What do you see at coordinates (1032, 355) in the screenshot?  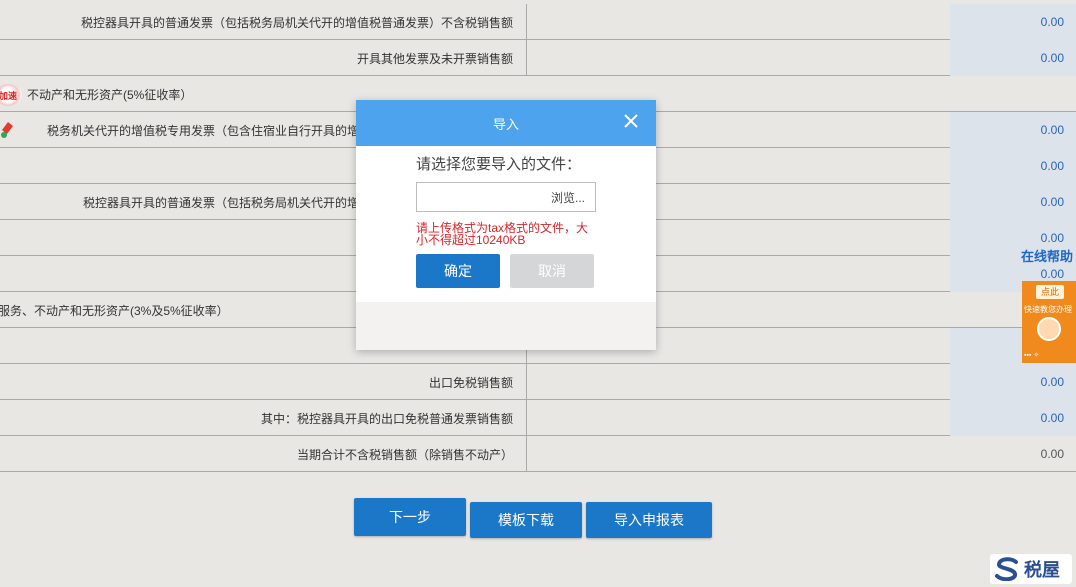 I see `help-decoration-icon: ▪▪▪ ✧` at bounding box center [1032, 355].